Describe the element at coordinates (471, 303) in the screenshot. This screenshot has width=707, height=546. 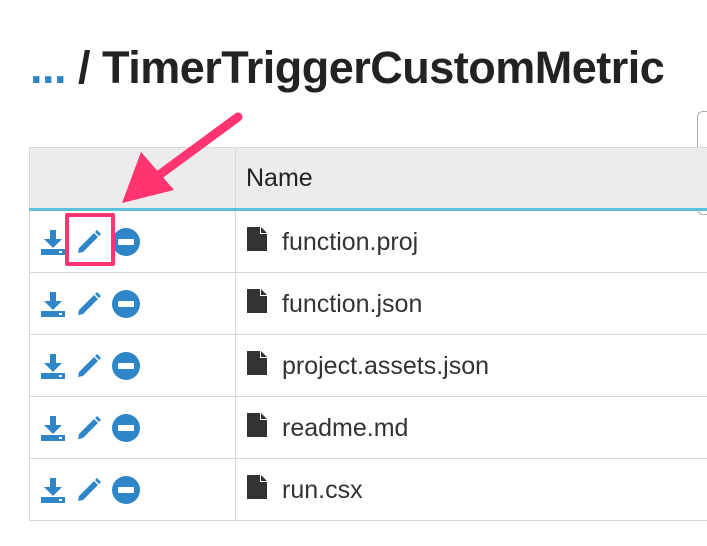
I see `file-name-cell: function.json` at that location.